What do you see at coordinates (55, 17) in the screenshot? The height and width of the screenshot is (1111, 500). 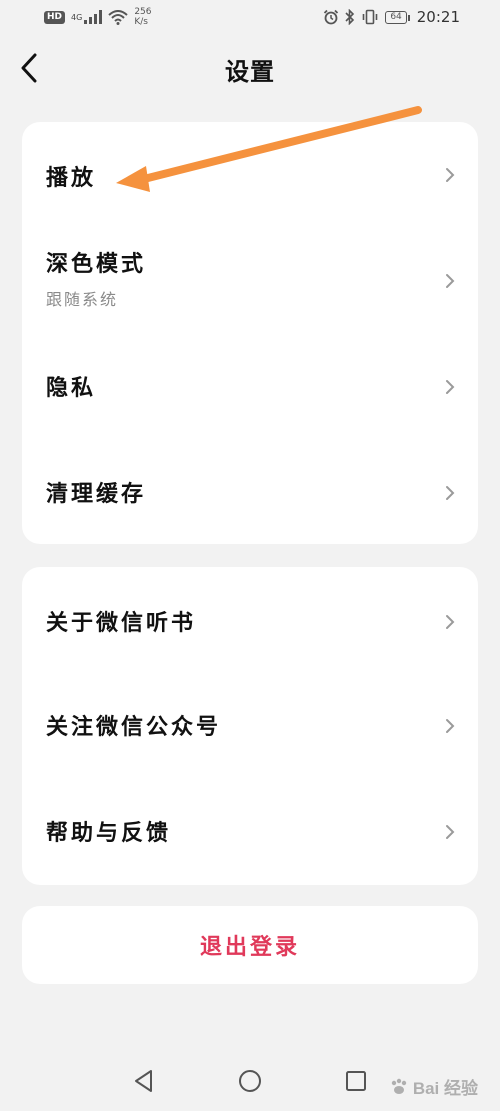 I see `hd-badge: HD` at bounding box center [55, 17].